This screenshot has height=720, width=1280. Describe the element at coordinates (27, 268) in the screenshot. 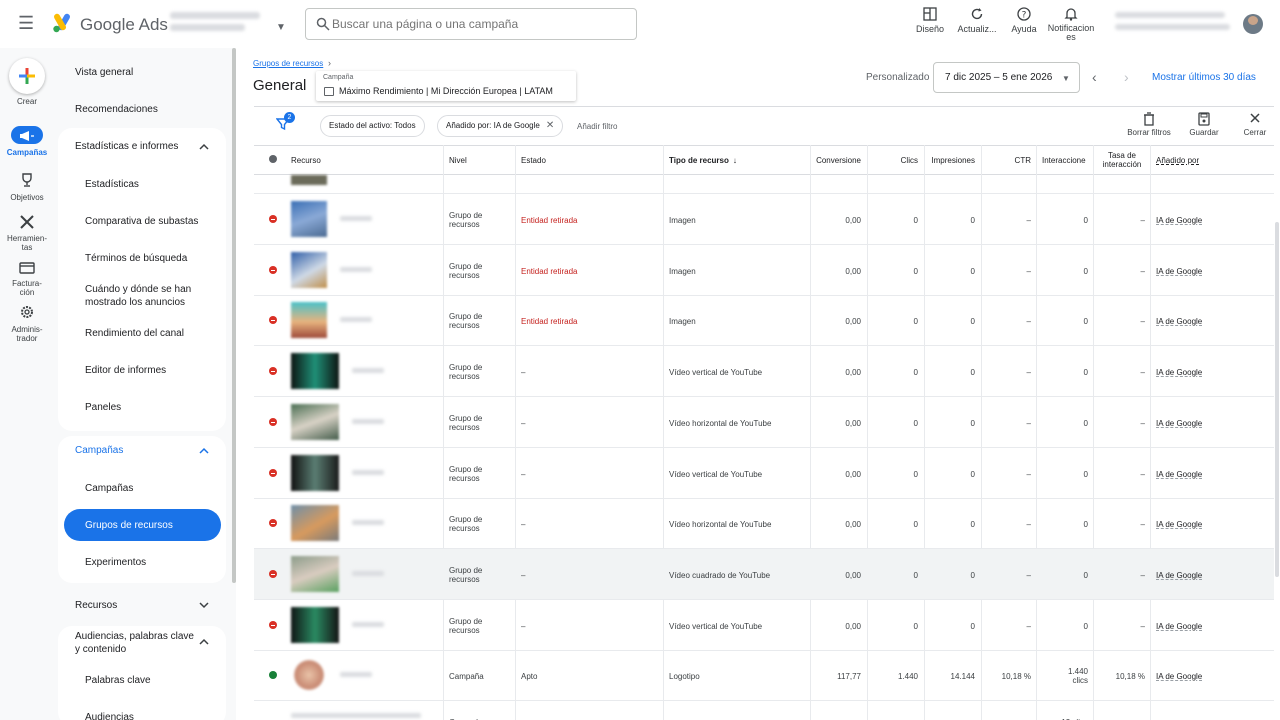

I see `billing-icon` at that location.